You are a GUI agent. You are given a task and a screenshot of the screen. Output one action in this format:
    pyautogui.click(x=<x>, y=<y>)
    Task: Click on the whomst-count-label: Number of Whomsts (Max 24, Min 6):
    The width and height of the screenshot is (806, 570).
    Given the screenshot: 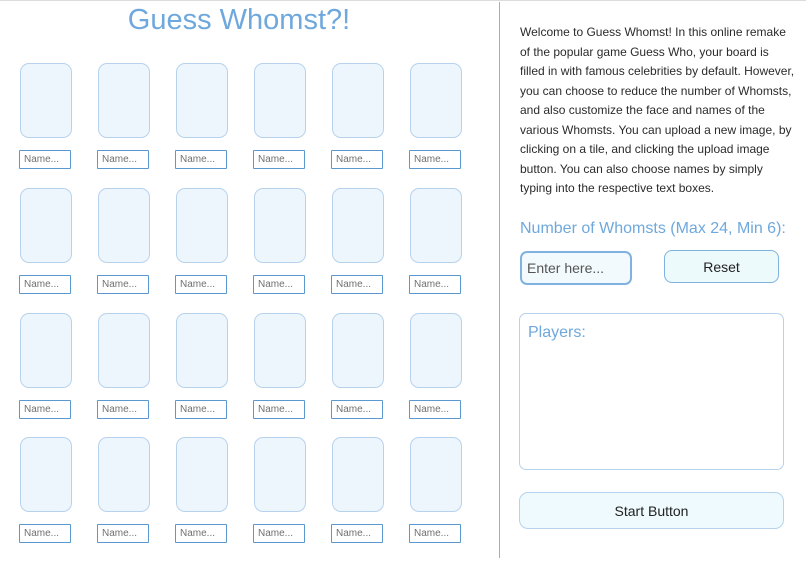 What is the action you would take?
    pyautogui.click(x=653, y=228)
    